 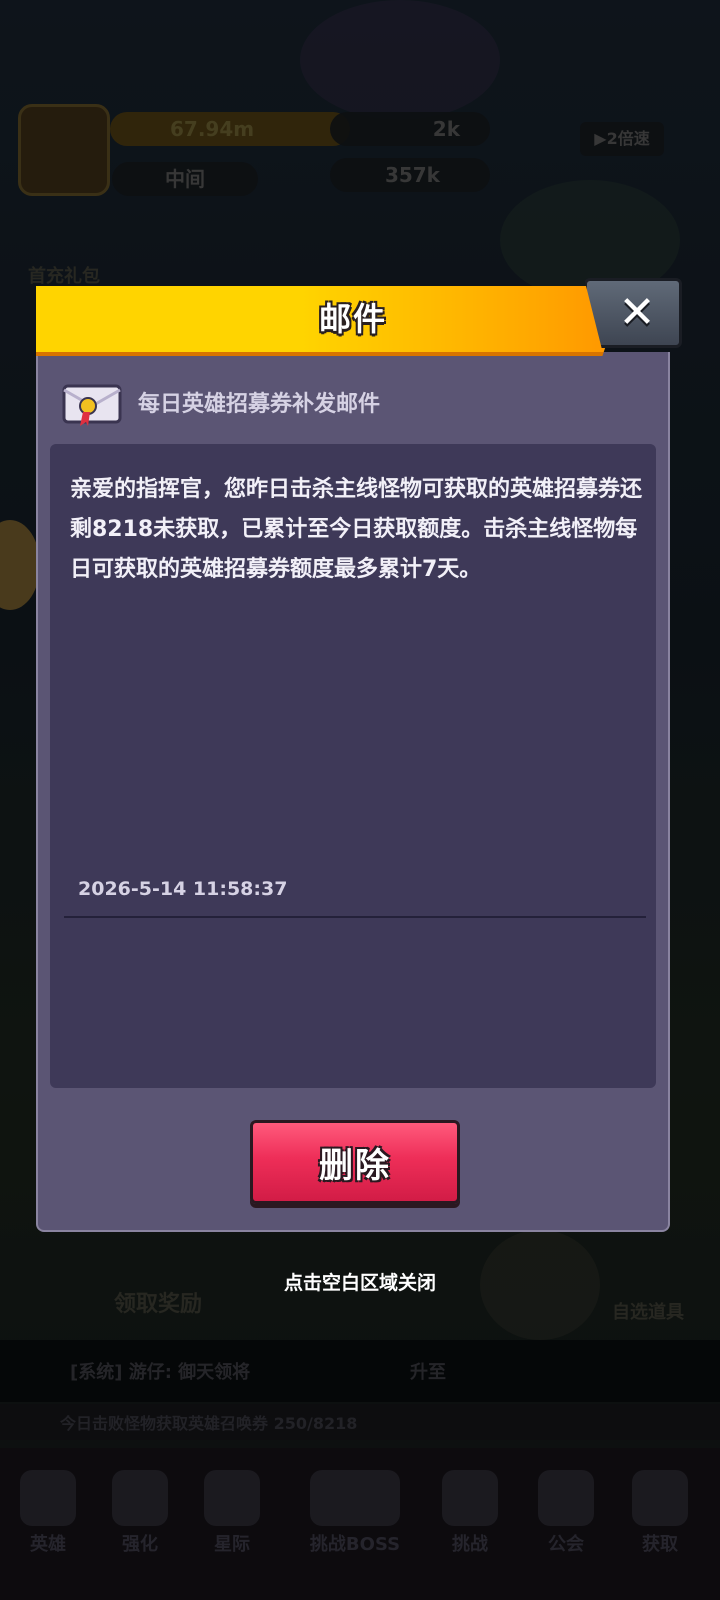 I want to click on delete-button: 删除, so click(x=355, y=1162).